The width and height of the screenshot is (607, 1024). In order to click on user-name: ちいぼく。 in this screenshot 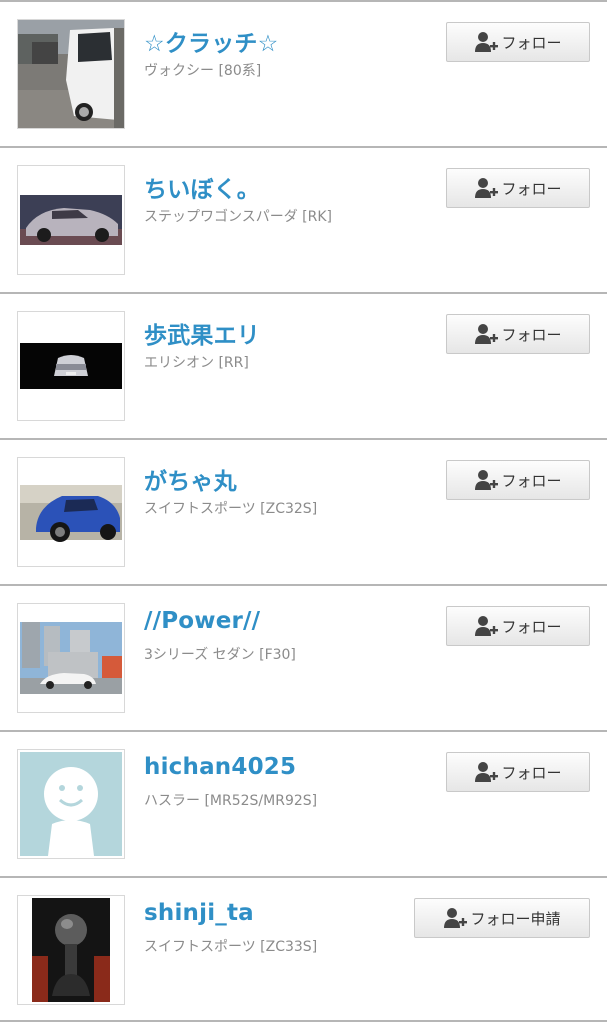, I will do `click(202, 187)`.